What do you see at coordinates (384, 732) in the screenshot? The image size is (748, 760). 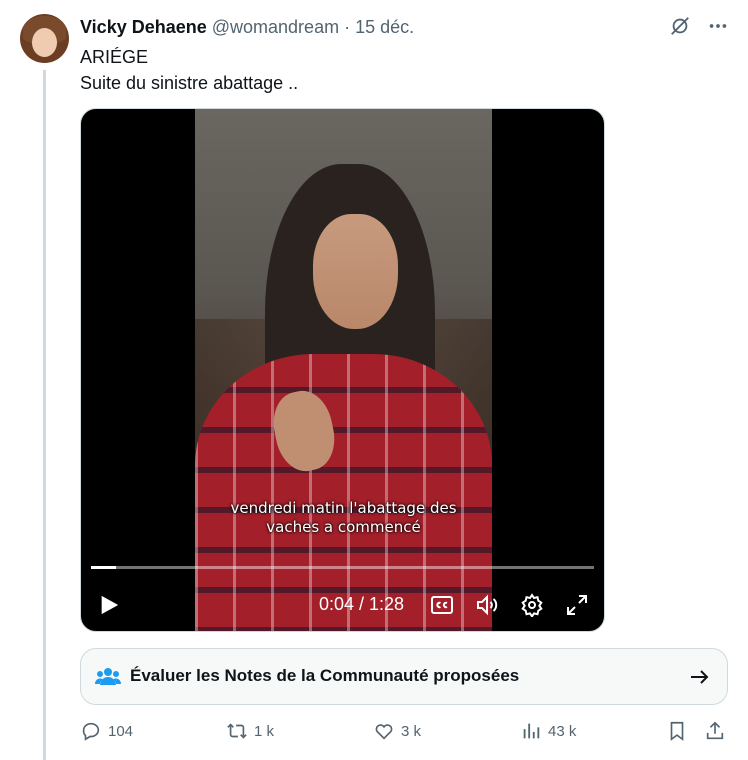 I see `like-icon` at bounding box center [384, 732].